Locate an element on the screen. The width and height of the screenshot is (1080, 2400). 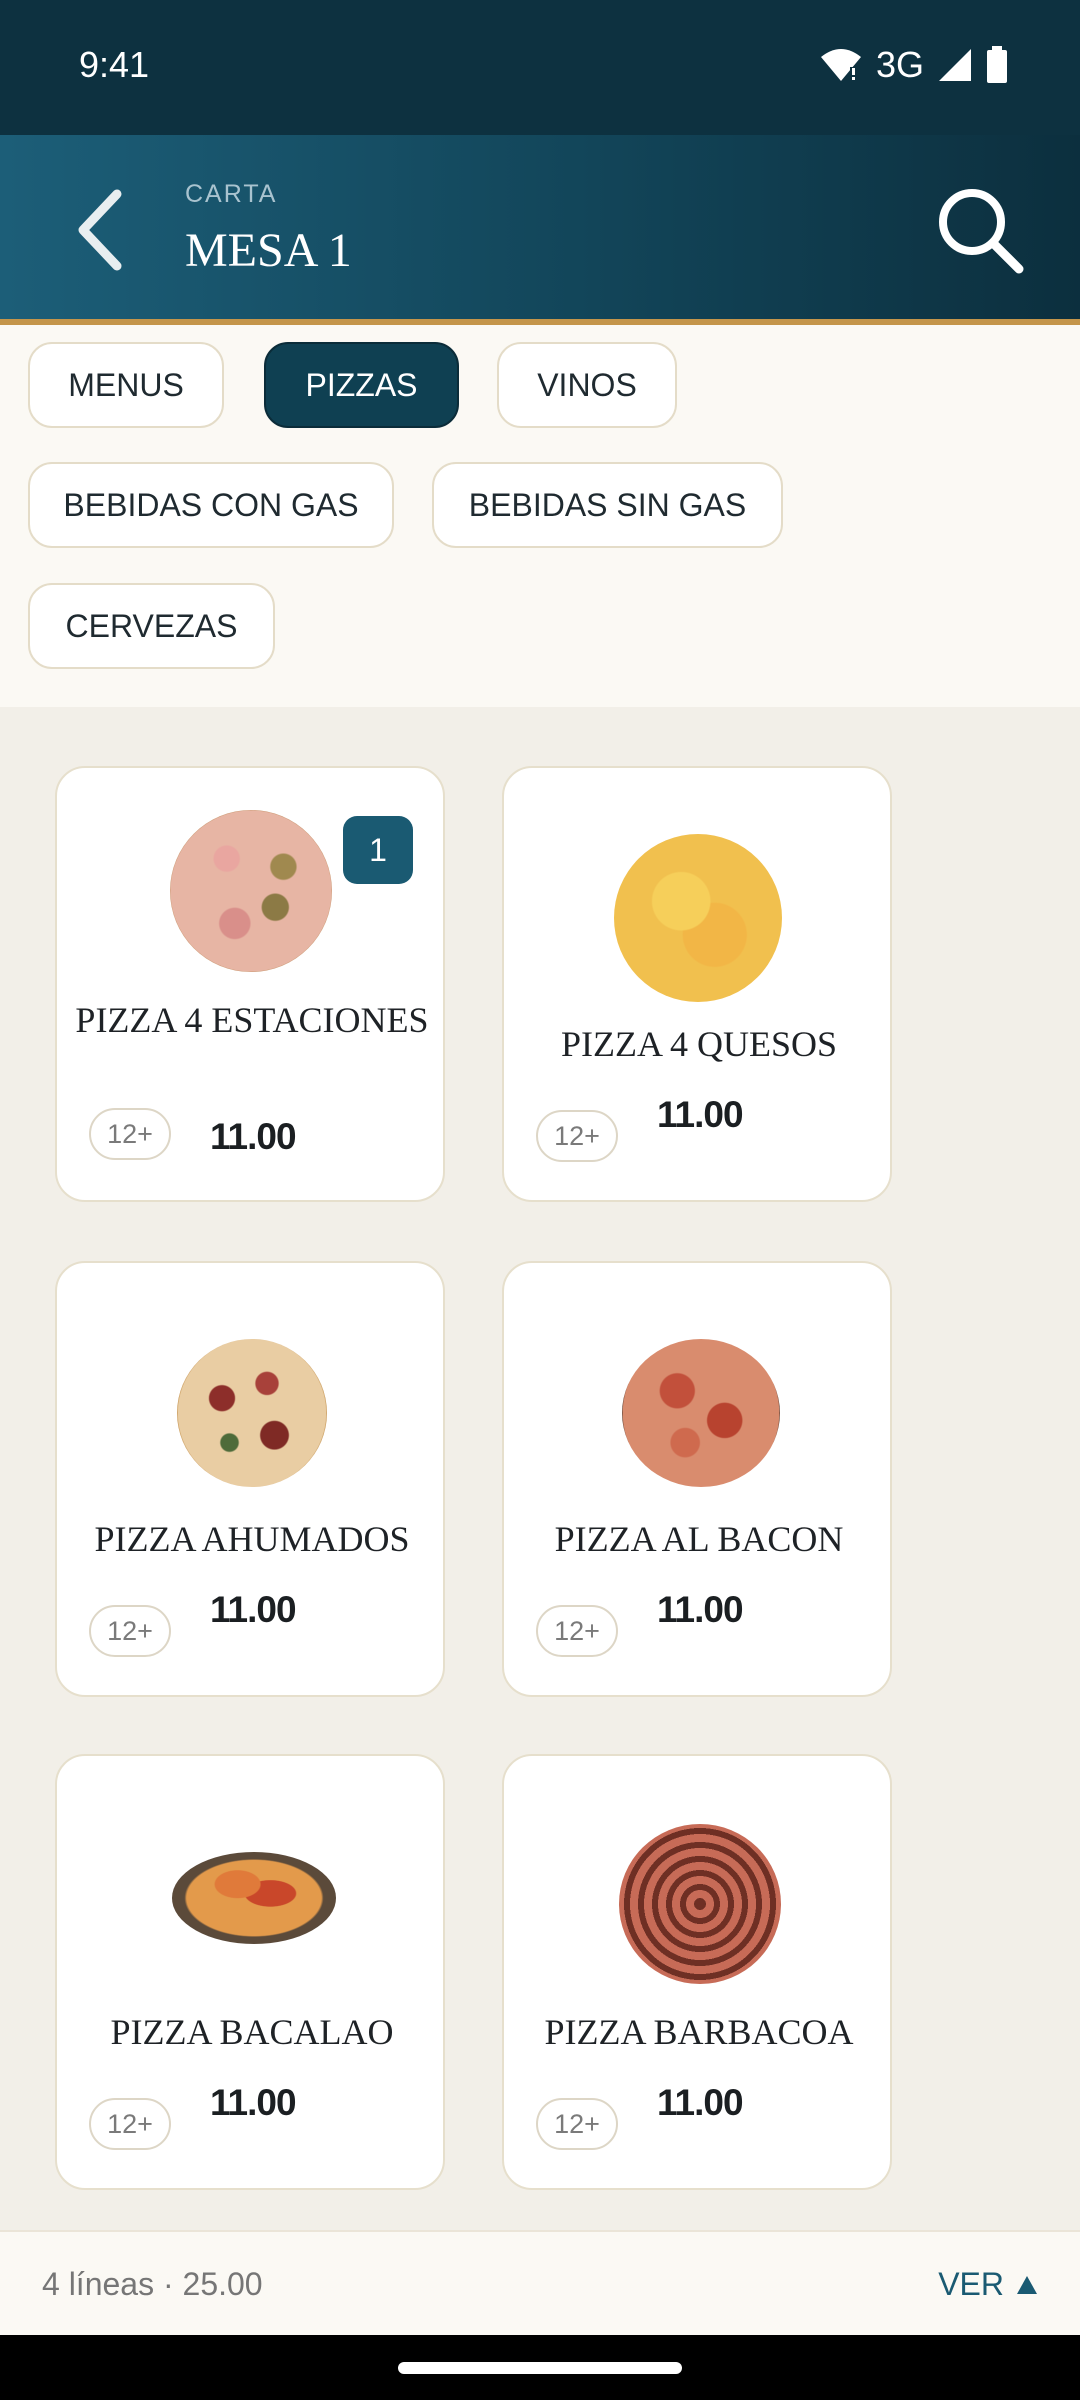
system-navigation-bar is located at coordinates (540, 2367).